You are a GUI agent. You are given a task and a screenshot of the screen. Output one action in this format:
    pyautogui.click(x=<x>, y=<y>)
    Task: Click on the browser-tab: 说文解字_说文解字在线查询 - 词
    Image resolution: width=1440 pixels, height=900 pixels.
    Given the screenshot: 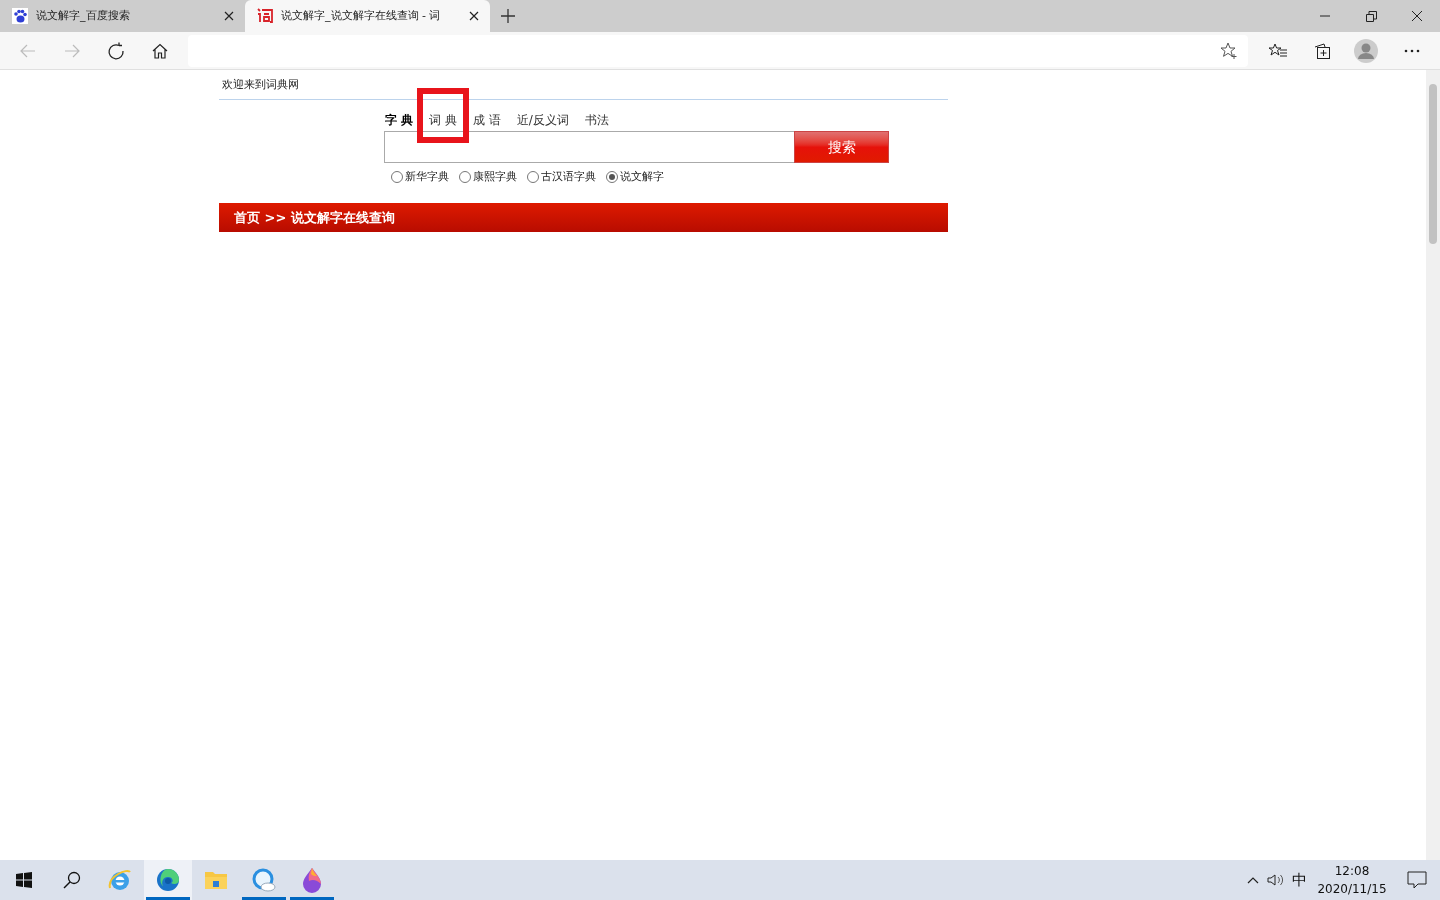 What is the action you would take?
    pyautogui.click(x=367, y=16)
    